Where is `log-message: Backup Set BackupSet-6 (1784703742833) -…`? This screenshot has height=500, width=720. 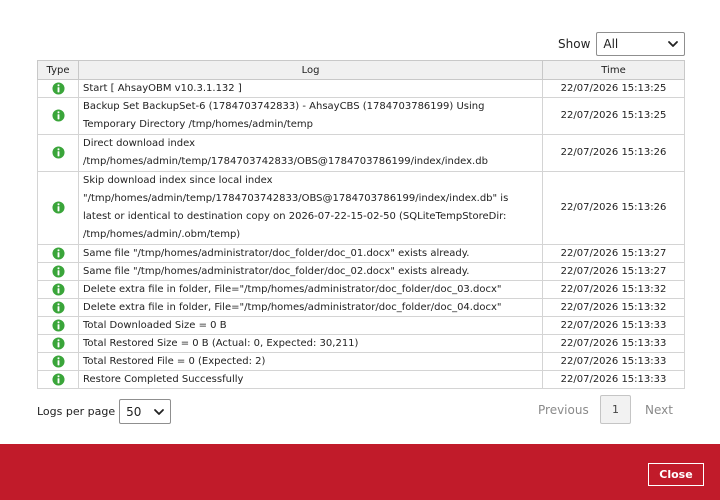 log-message: Backup Set BackupSet-6 (1784703742833) -… is located at coordinates (310, 116).